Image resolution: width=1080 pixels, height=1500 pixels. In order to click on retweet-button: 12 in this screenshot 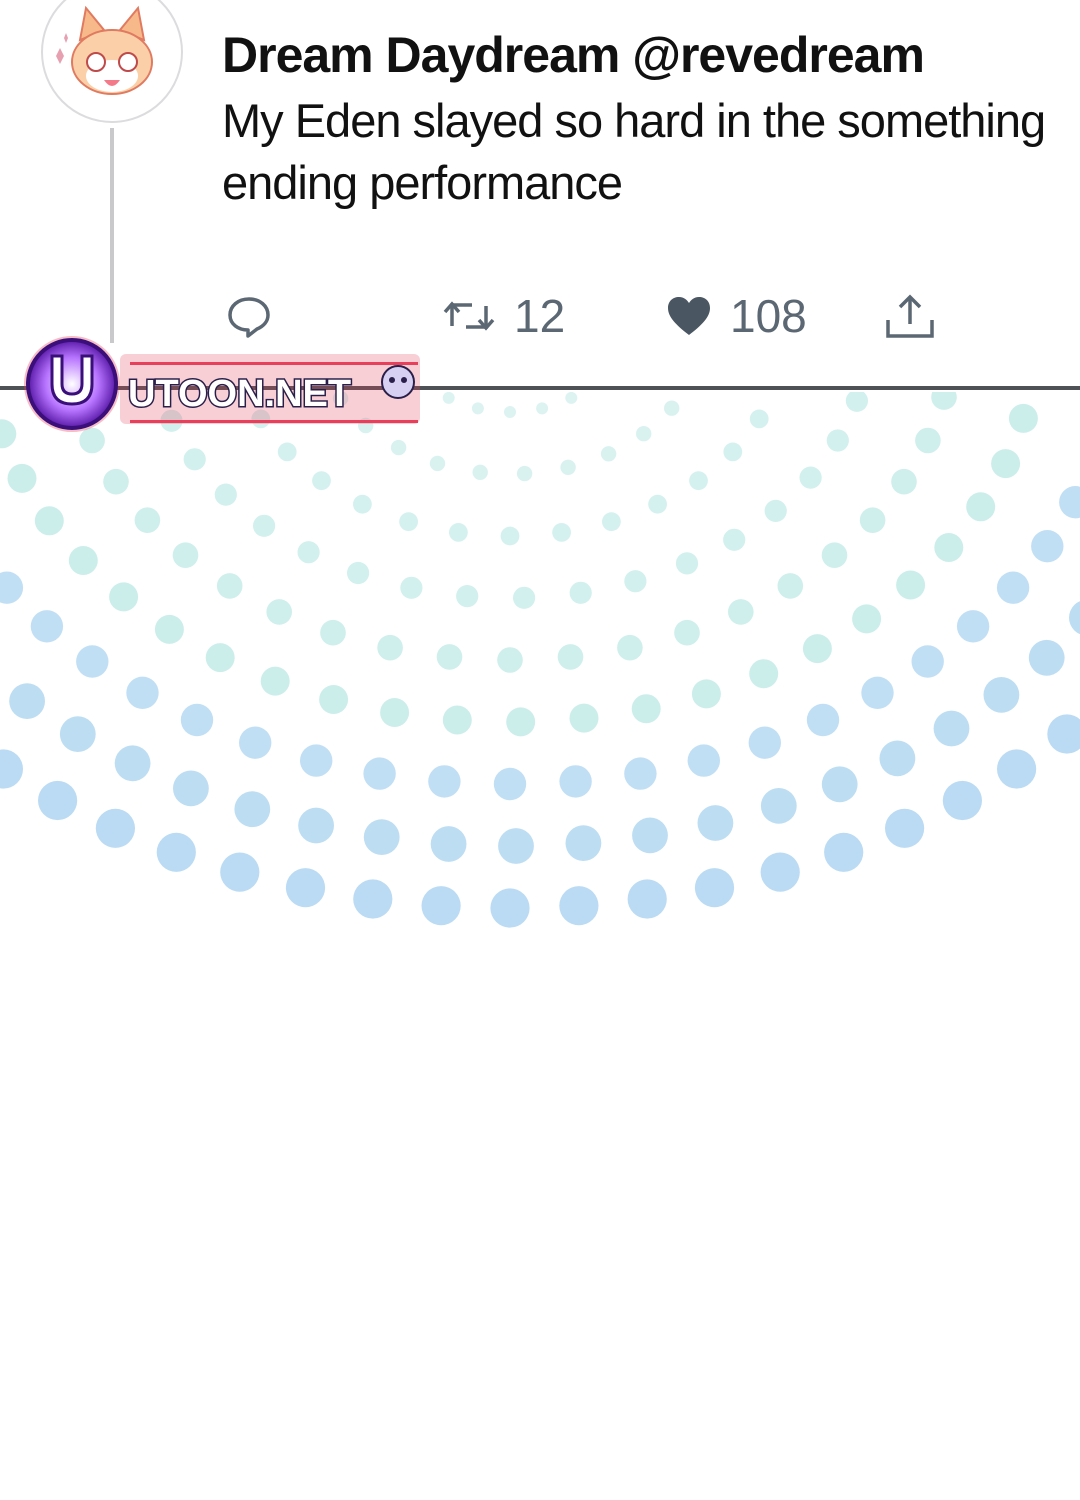, I will do `click(503, 316)`.